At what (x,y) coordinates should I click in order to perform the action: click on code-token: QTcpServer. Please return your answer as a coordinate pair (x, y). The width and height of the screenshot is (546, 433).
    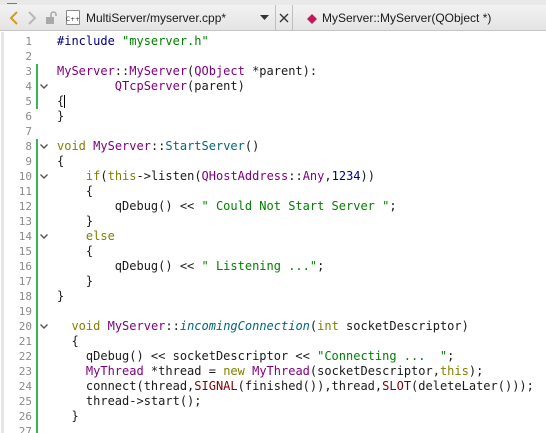
    Looking at the image, I should click on (151, 86).